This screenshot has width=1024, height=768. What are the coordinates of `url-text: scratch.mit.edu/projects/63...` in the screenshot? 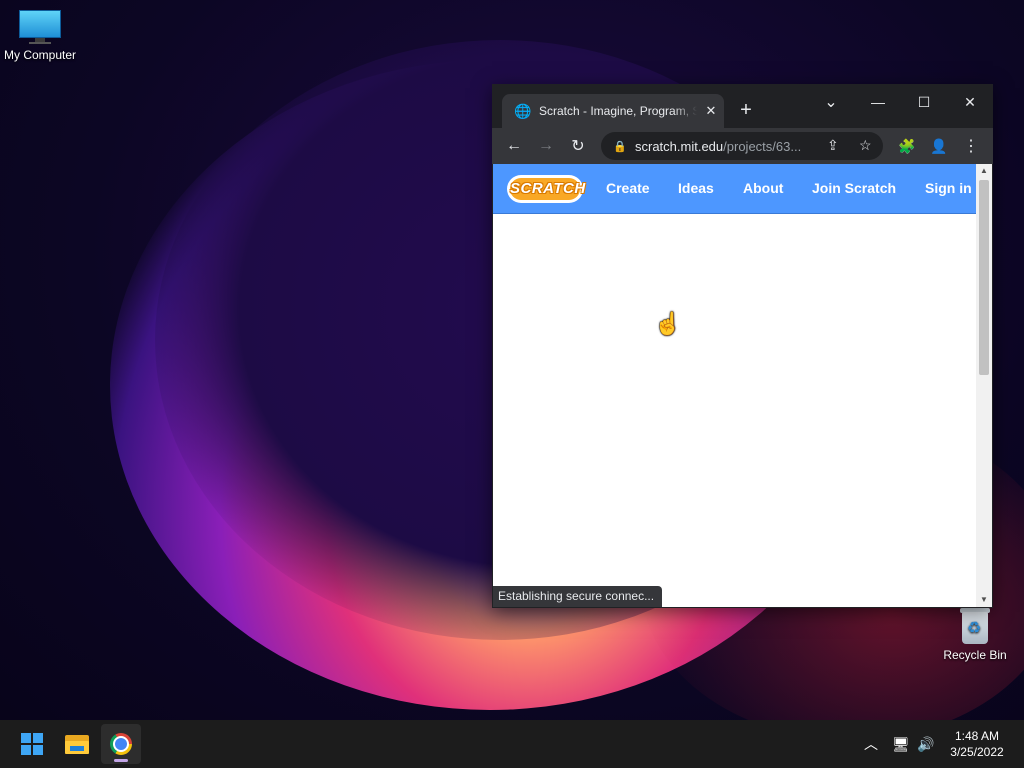 It's located at (718, 146).